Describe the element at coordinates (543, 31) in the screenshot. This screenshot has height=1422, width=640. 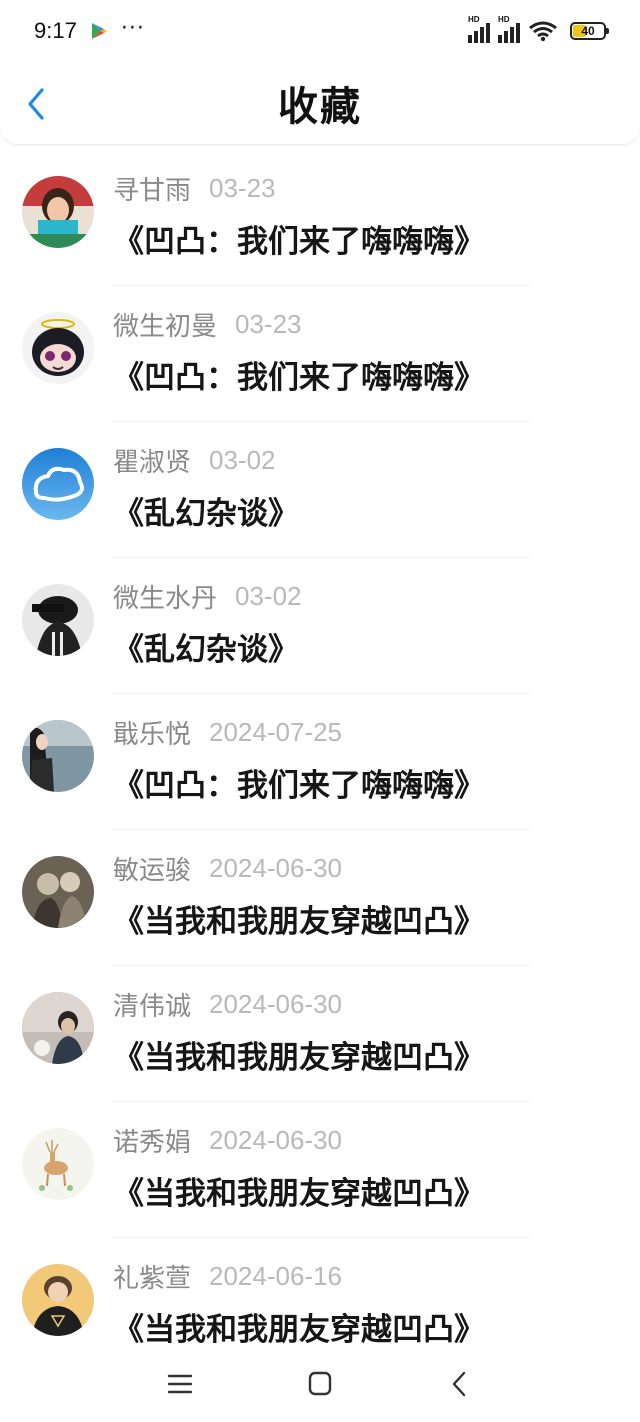
I see `wifi-icon` at that location.